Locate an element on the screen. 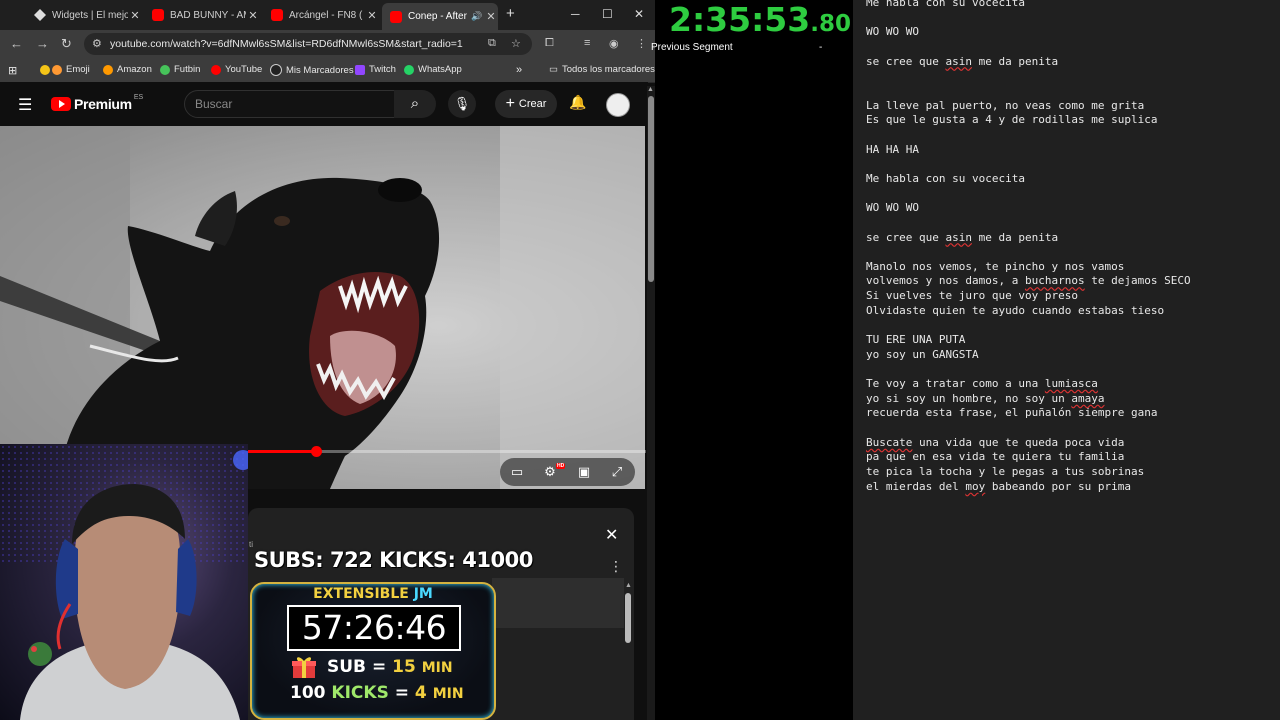  avatar is located at coordinates (618, 105).